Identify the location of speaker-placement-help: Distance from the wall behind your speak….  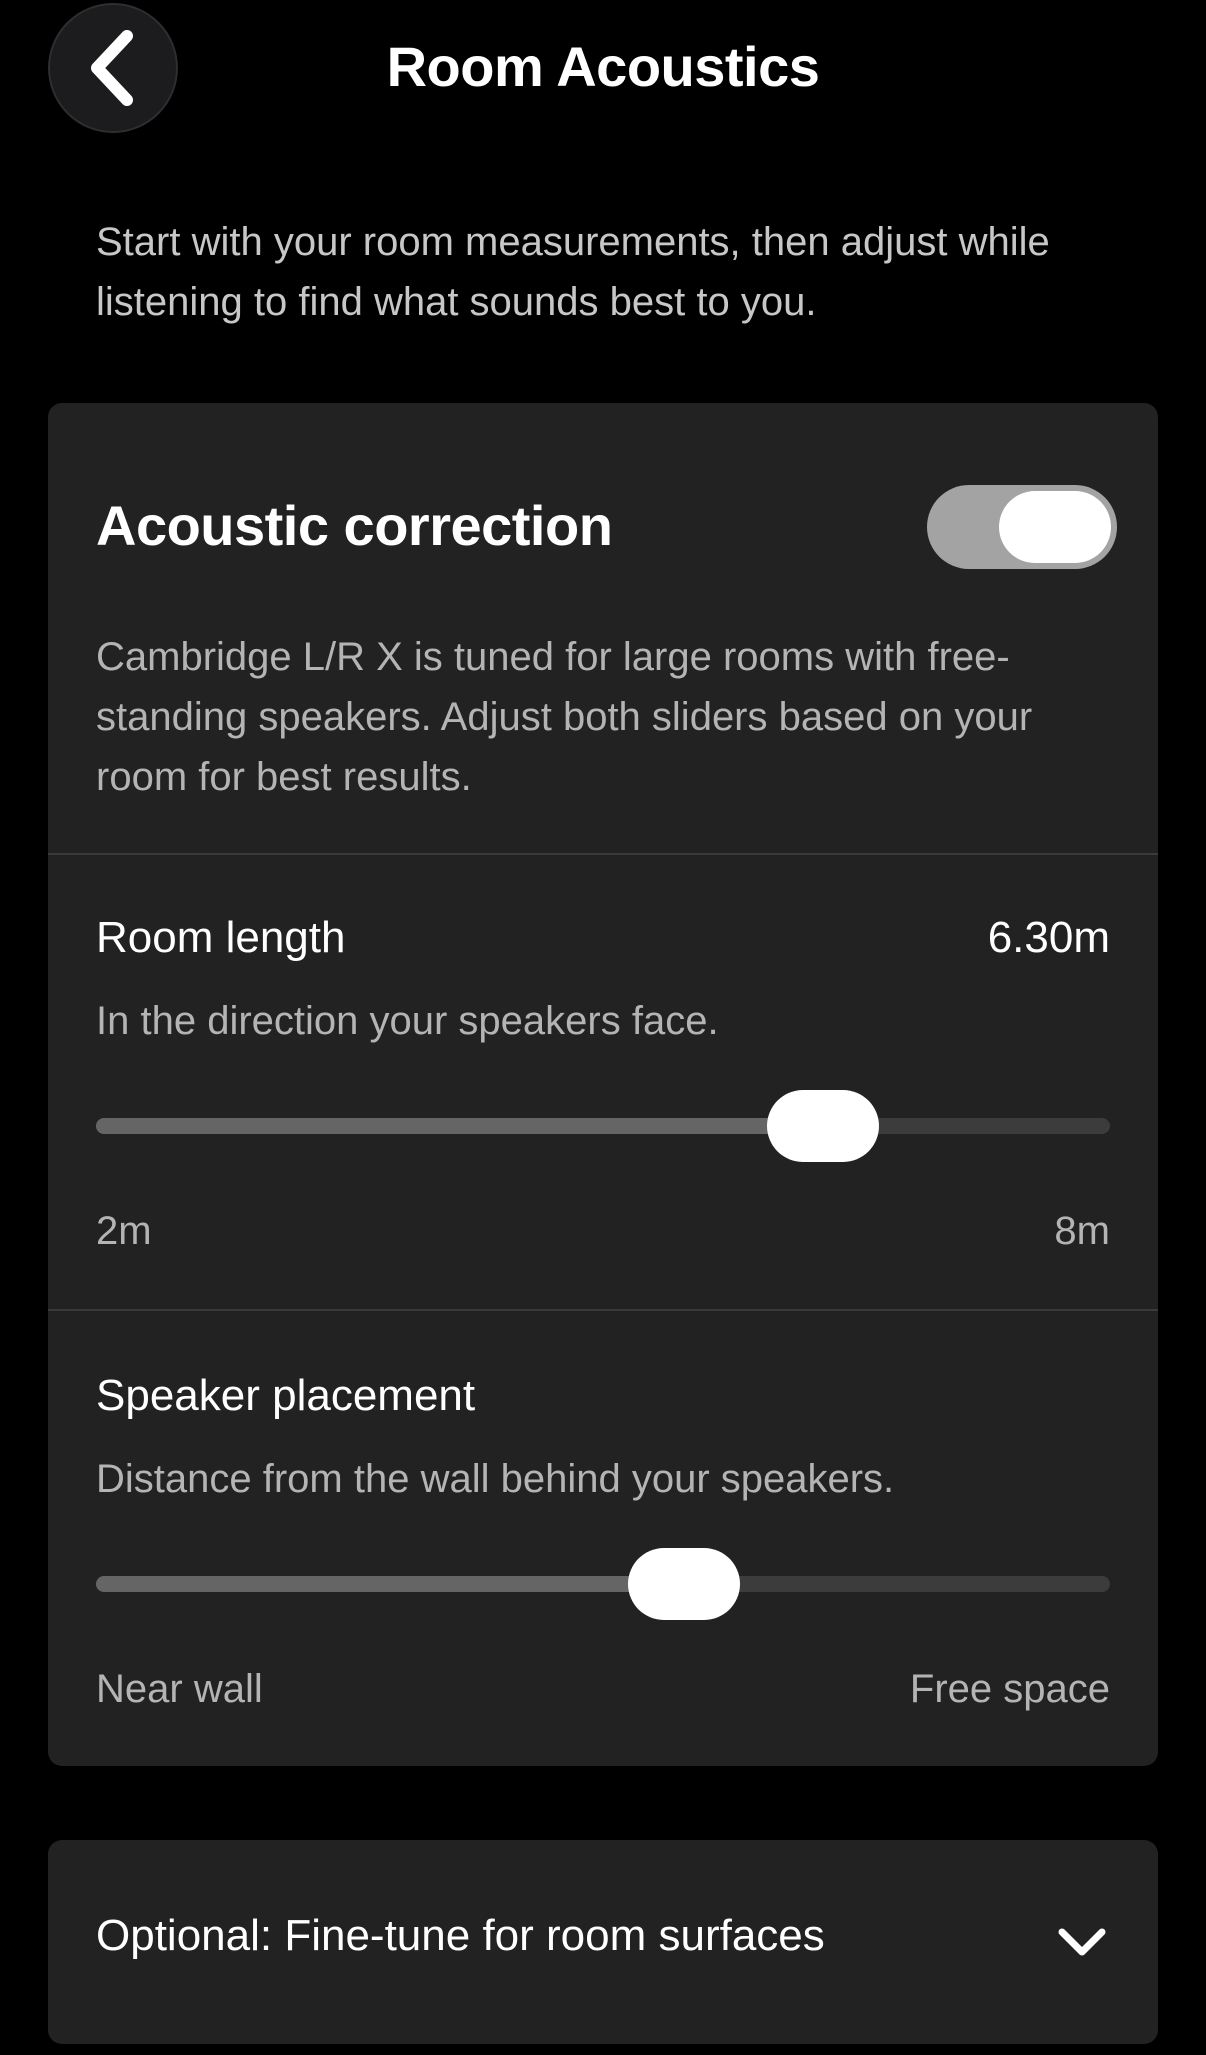
(495, 1479).